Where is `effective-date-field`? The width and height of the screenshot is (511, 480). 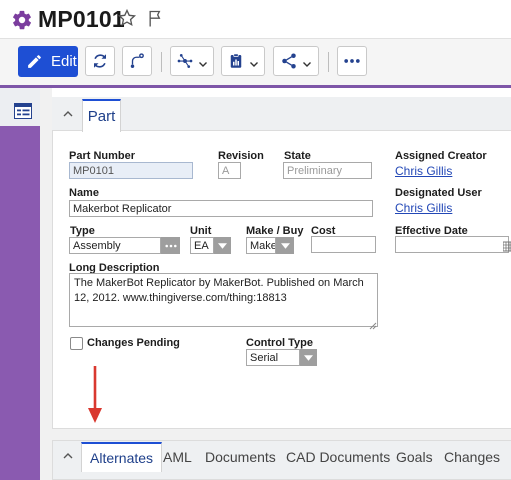 effective-date-field is located at coordinates (452, 244).